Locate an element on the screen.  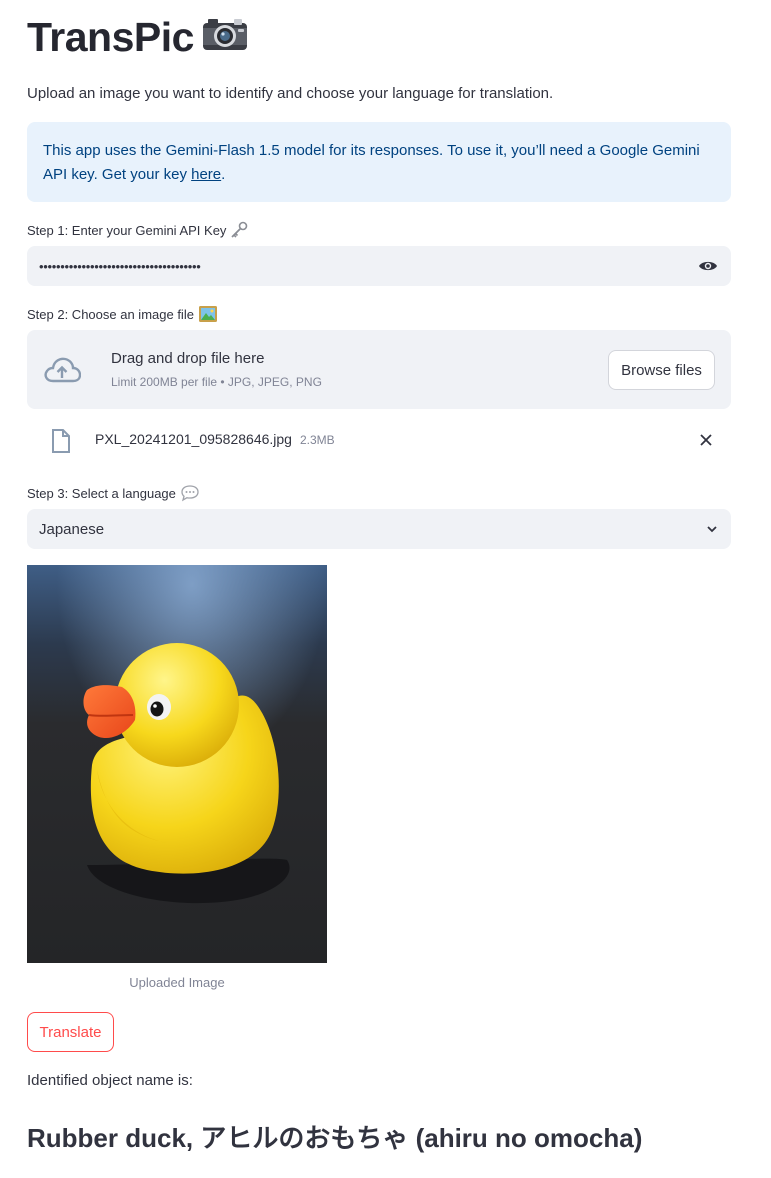
cloud-upload-icon is located at coordinates (62, 369).